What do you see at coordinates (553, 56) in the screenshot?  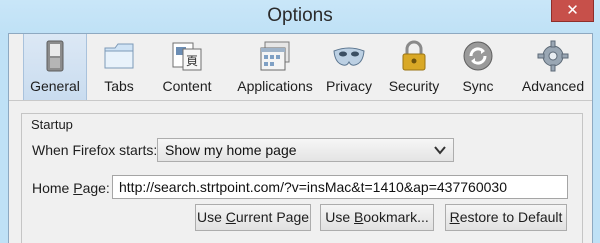 I see `gear-icon` at bounding box center [553, 56].